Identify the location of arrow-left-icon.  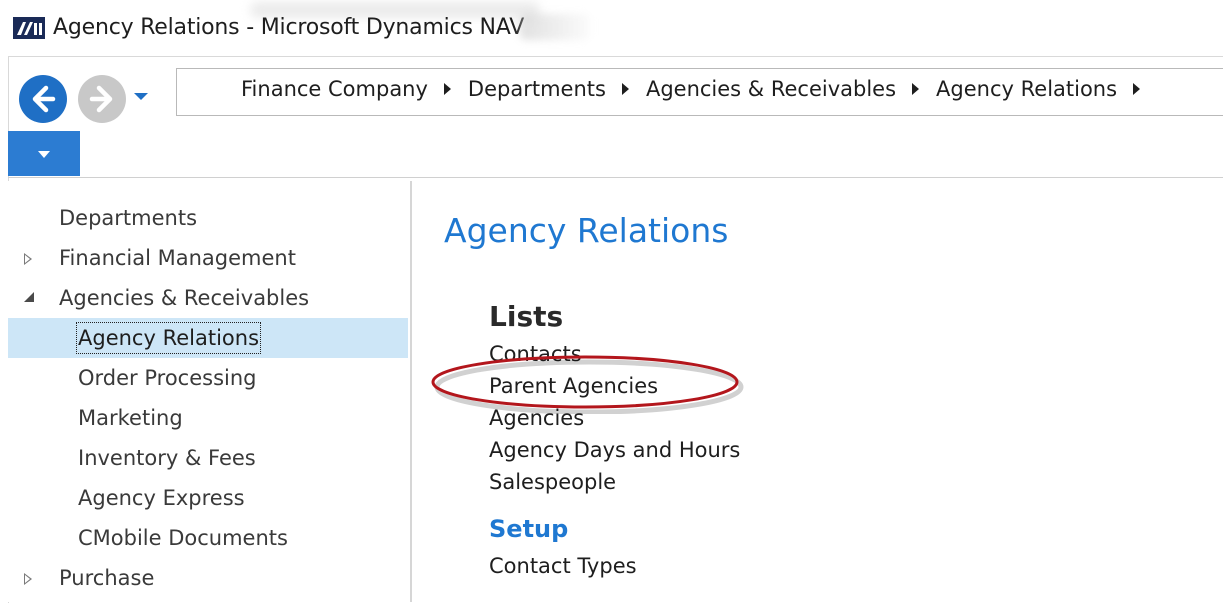
(44, 99).